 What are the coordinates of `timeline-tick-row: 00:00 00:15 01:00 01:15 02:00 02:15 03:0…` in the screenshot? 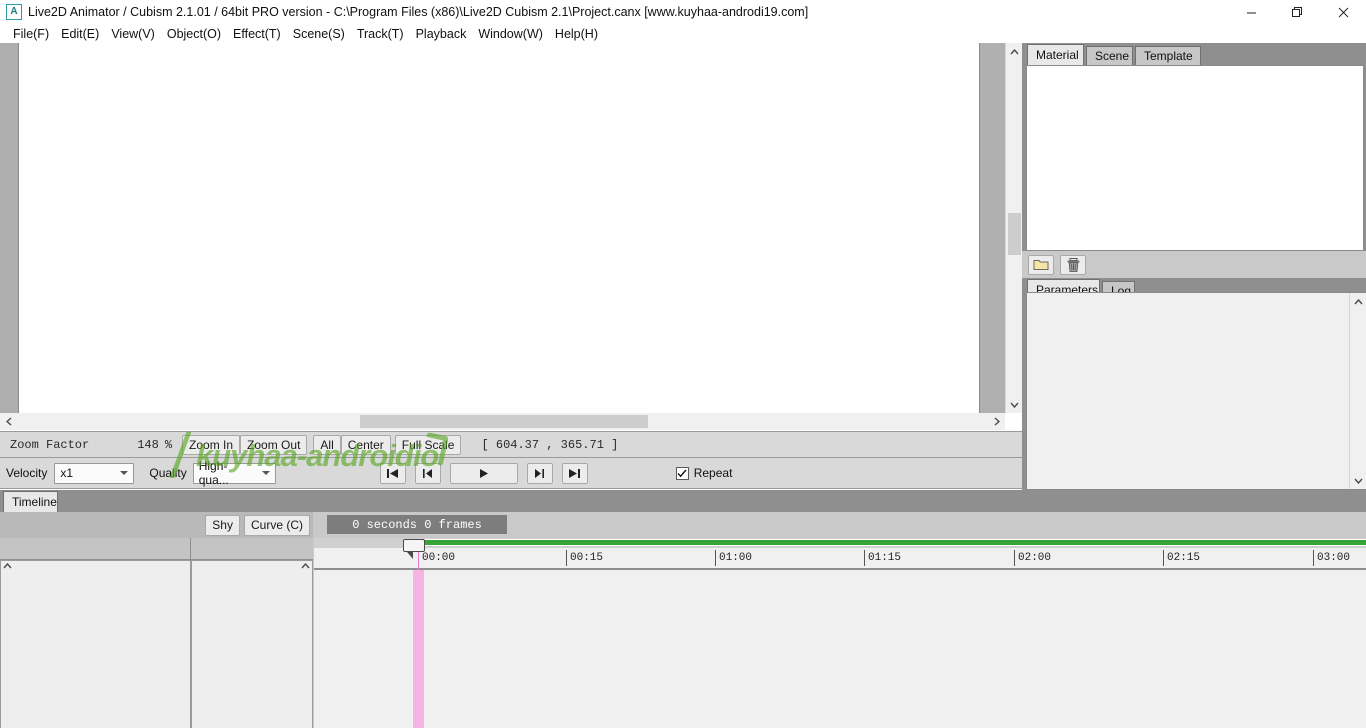 It's located at (840, 558).